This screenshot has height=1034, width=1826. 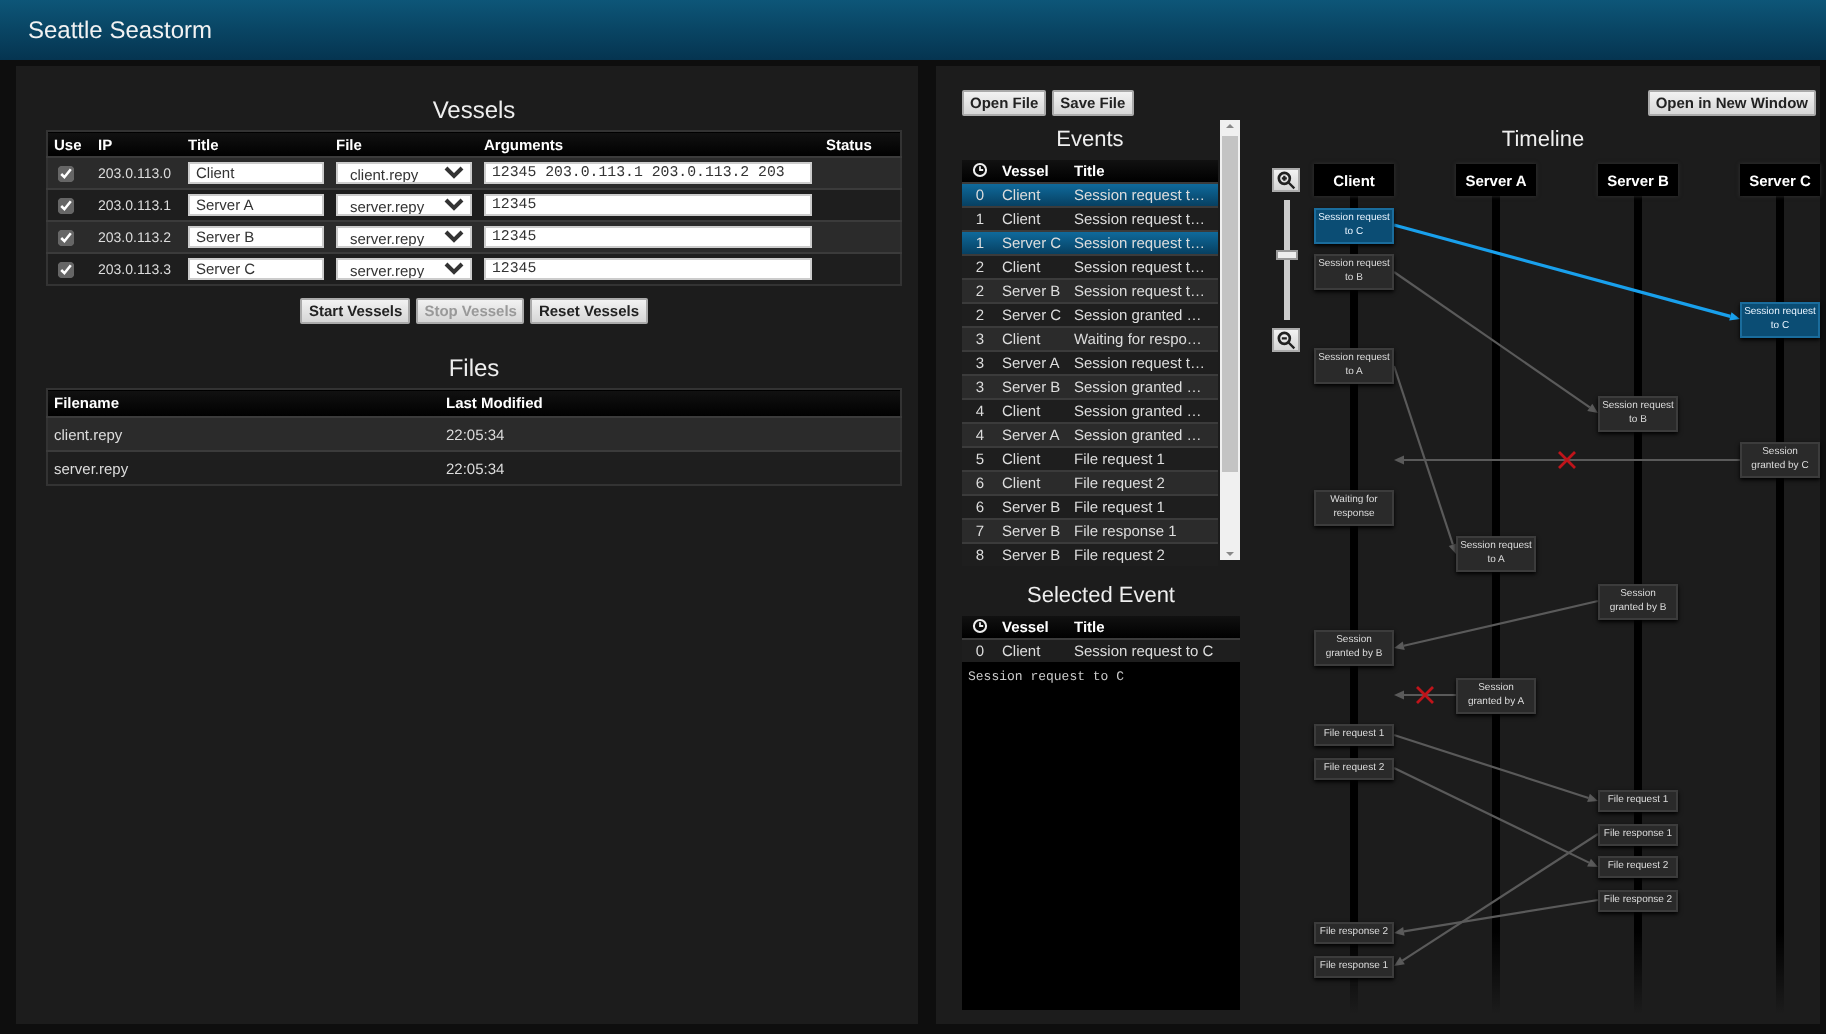 What do you see at coordinates (1230, 304) in the screenshot?
I see `scrollbar-thumb` at bounding box center [1230, 304].